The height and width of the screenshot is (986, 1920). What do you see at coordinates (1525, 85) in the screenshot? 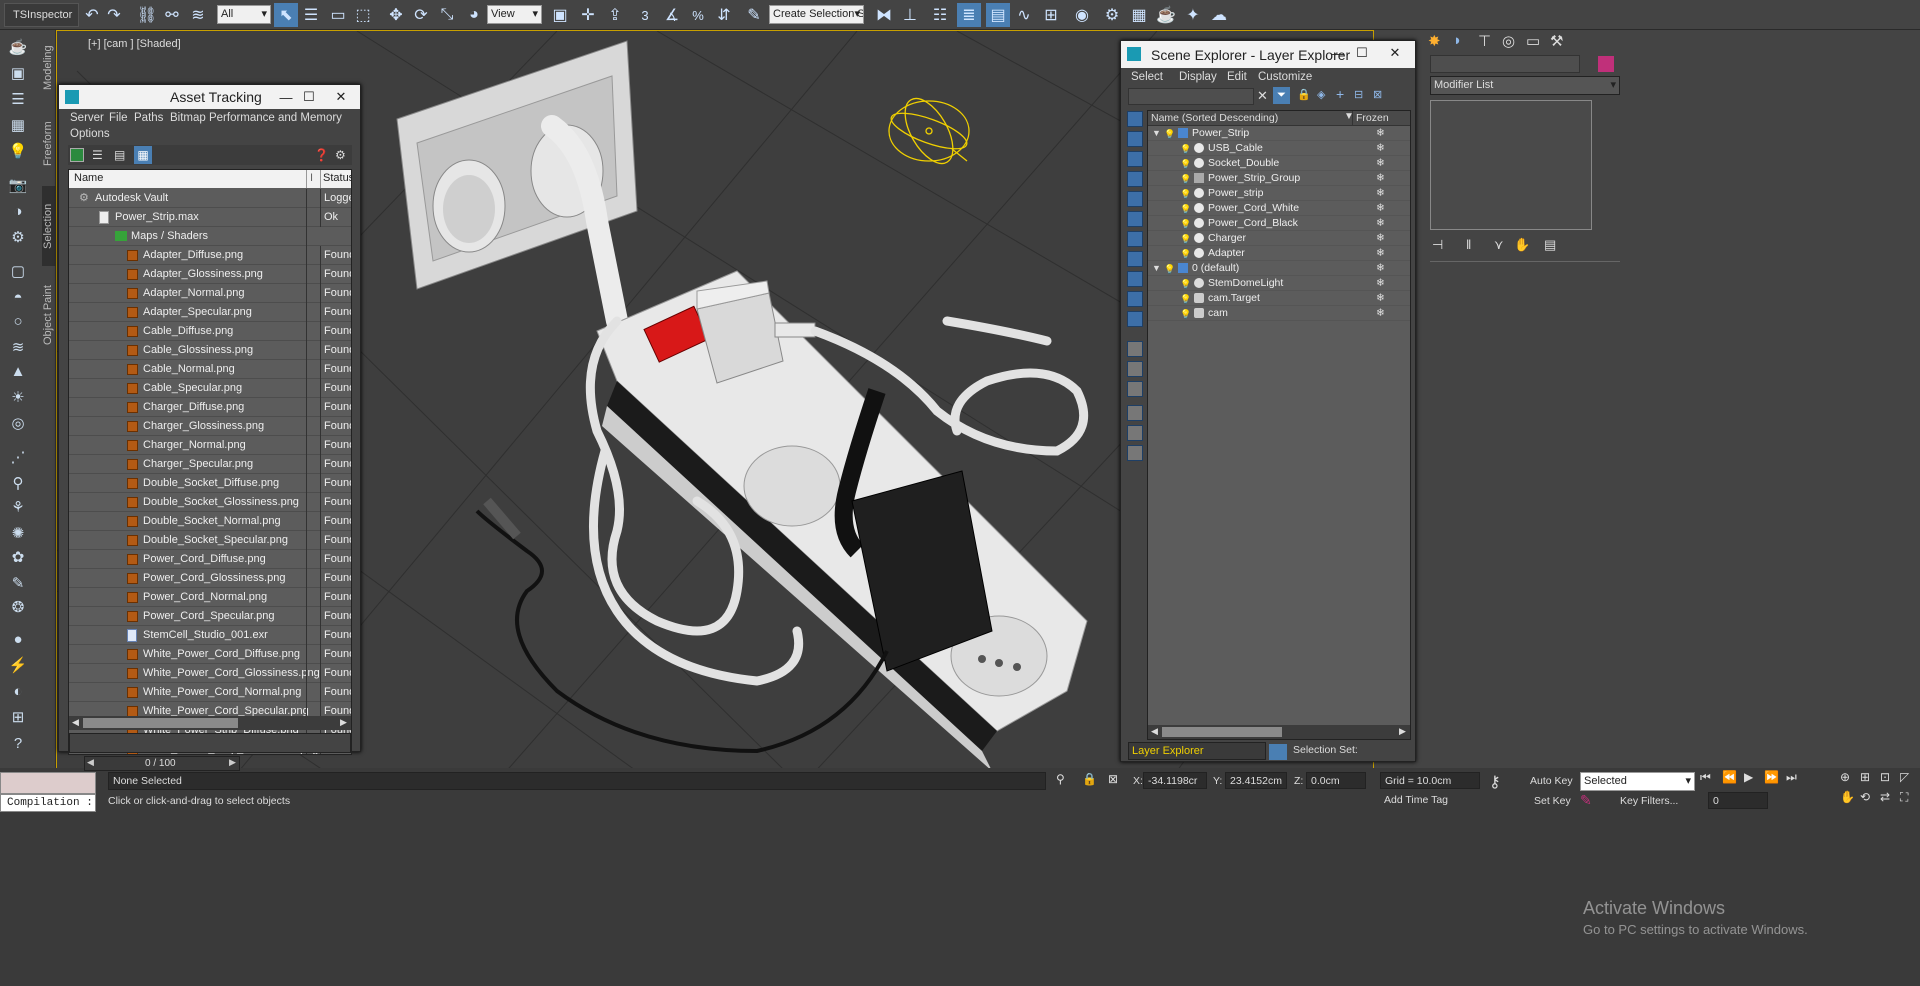
I see `modifier-list-dropdown: Modifier List` at bounding box center [1525, 85].